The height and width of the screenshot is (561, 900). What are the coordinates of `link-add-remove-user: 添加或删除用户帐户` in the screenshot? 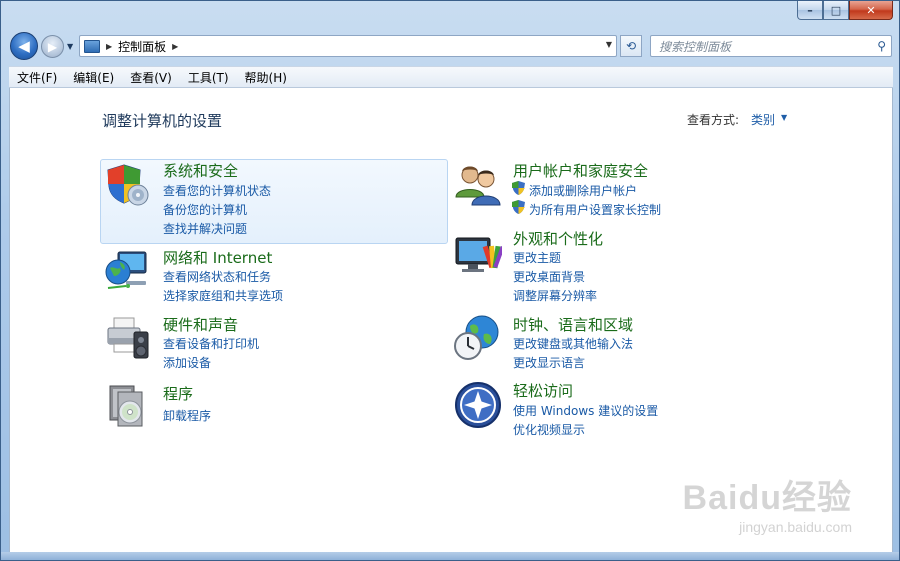 It's located at (583, 190).